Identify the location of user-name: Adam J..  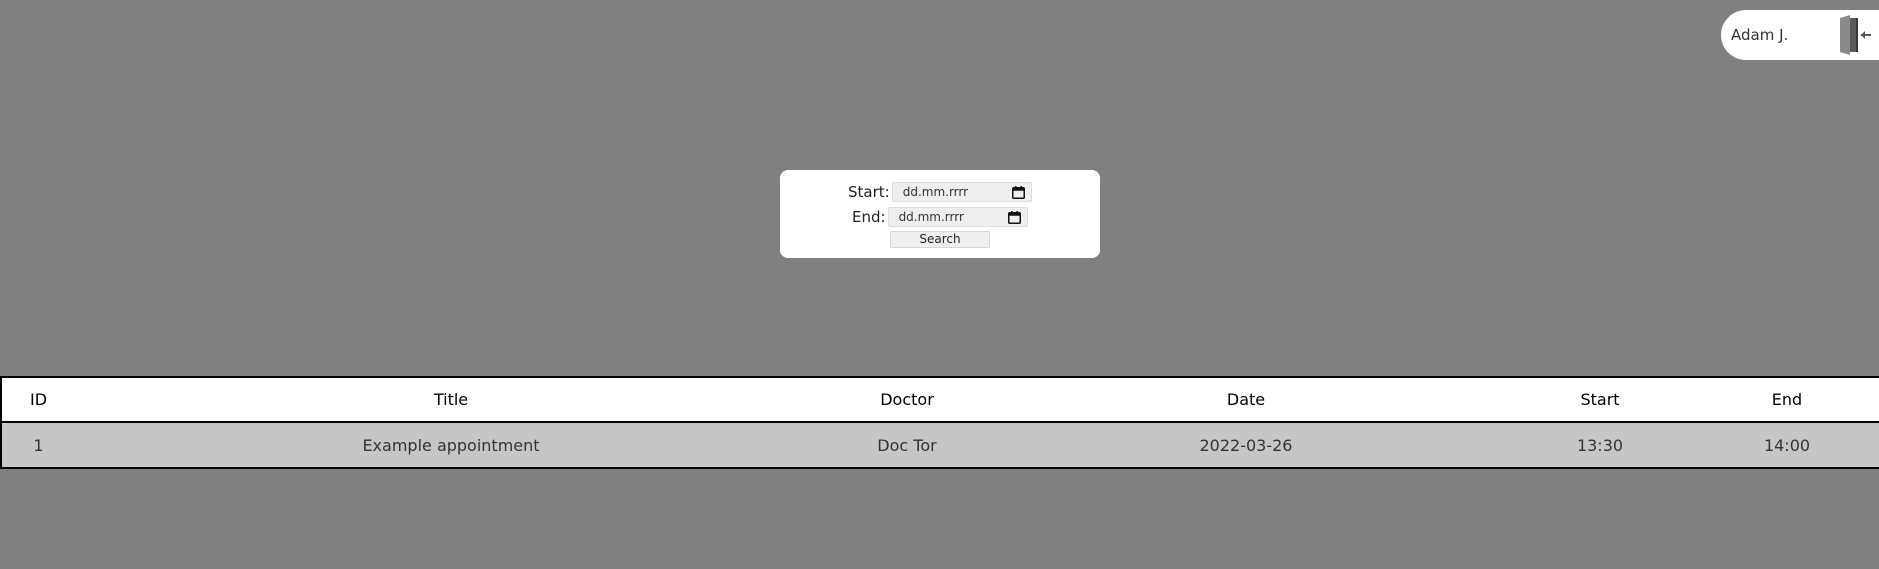
(1760, 35).